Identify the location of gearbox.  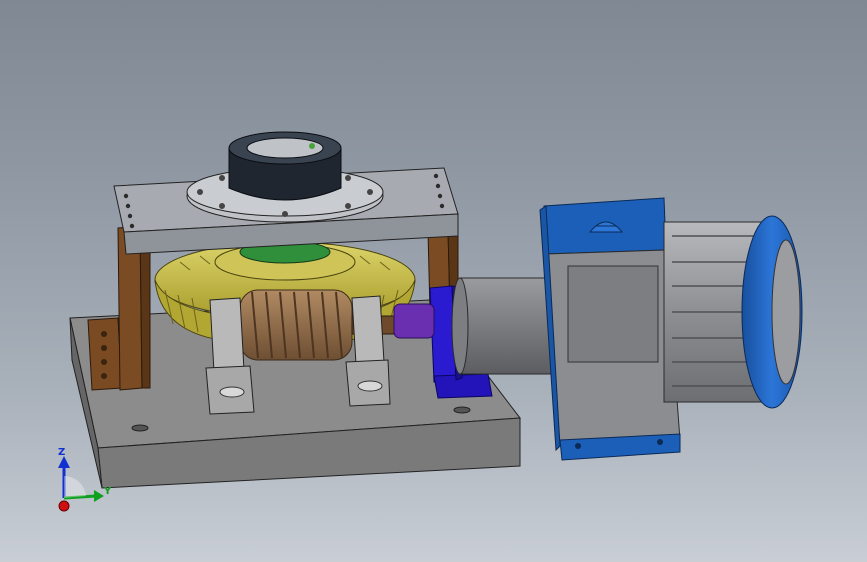
(610, 329).